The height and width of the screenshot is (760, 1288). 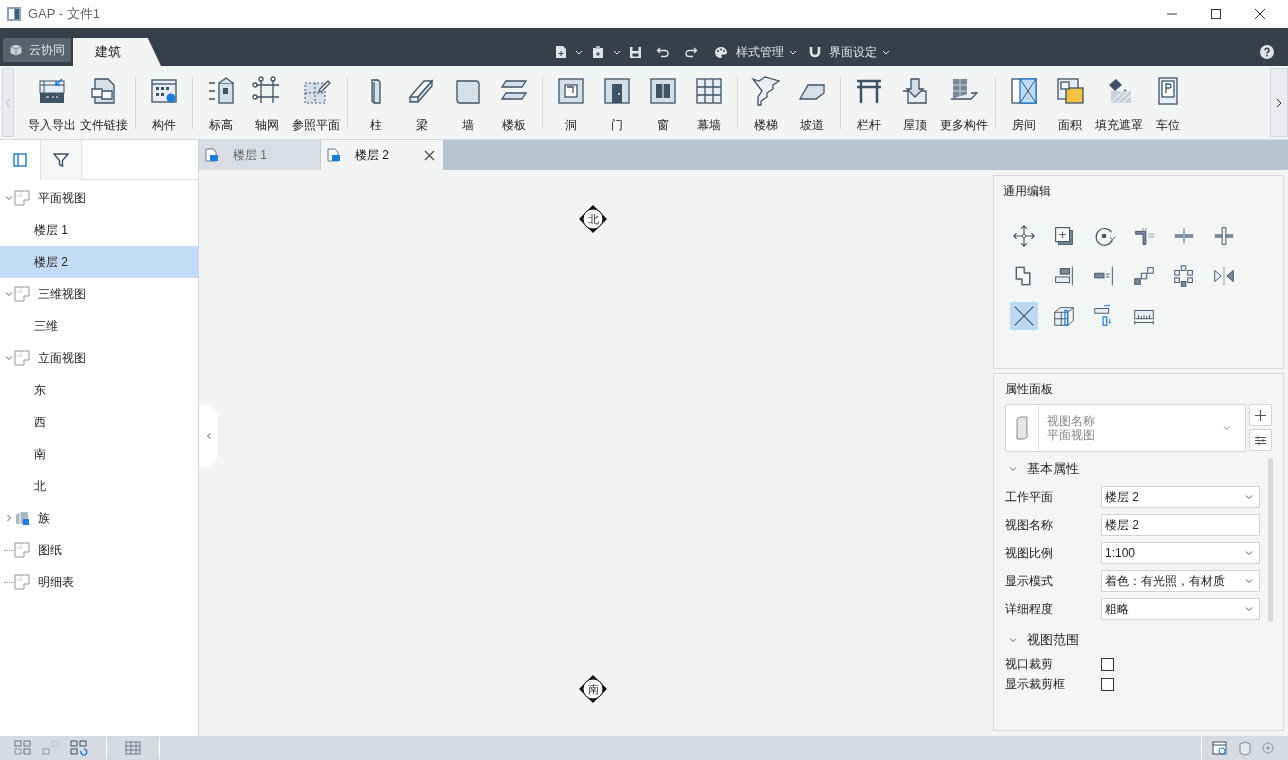 I want to click on ribbon-button: 幕墙, so click(x=709, y=102).